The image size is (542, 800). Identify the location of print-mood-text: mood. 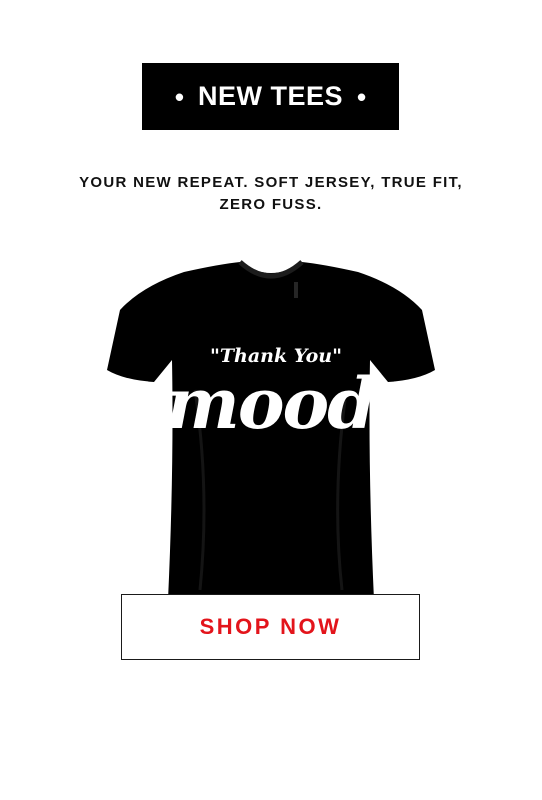
(270, 403).